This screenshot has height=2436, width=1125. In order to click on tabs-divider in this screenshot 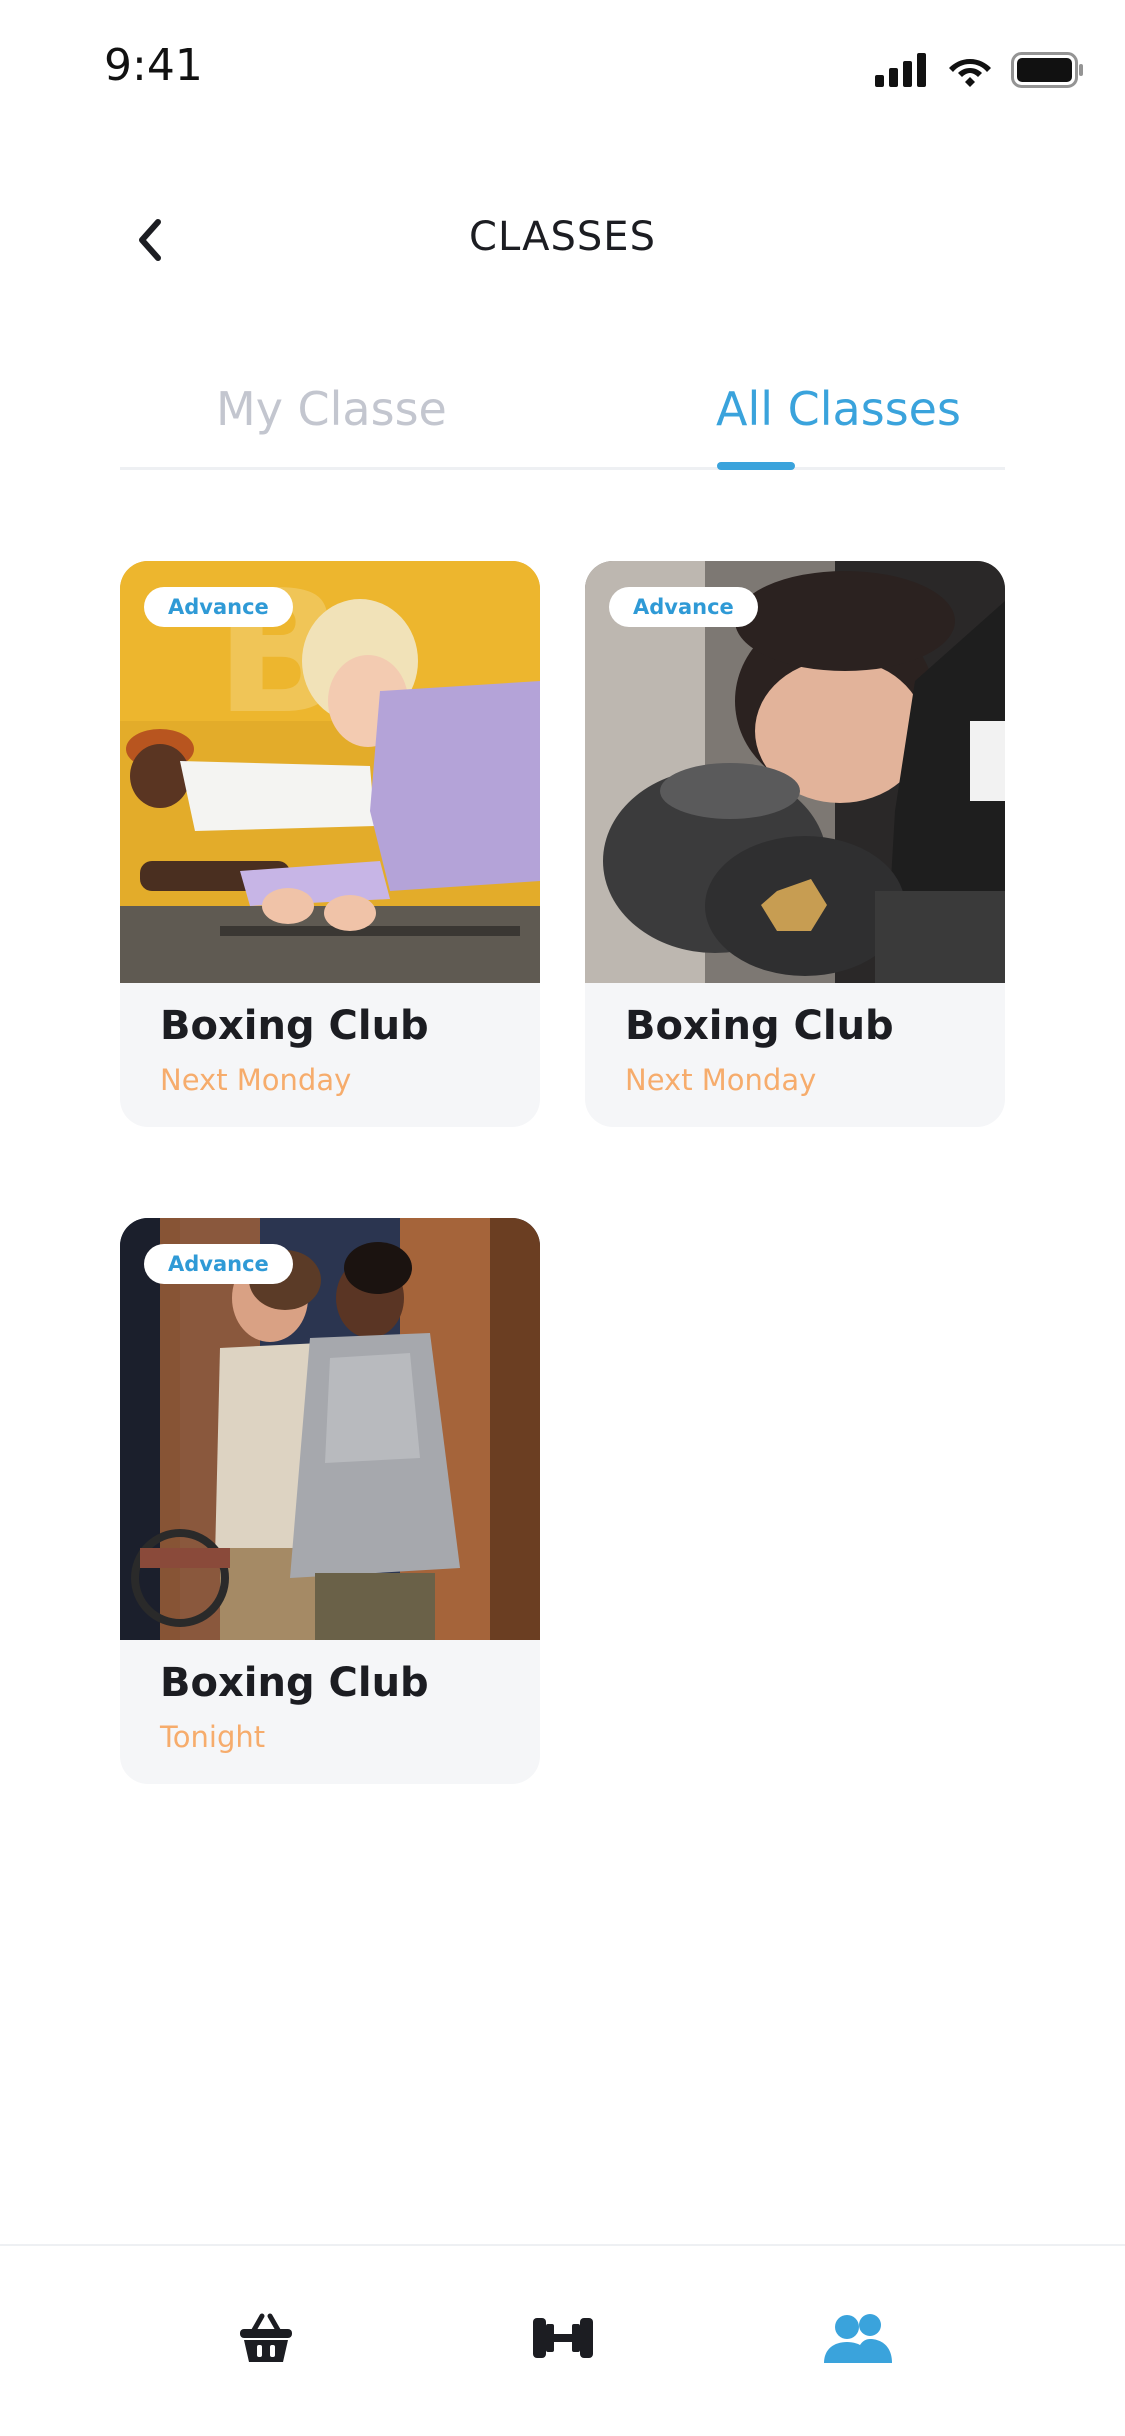, I will do `click(562, 468)`.